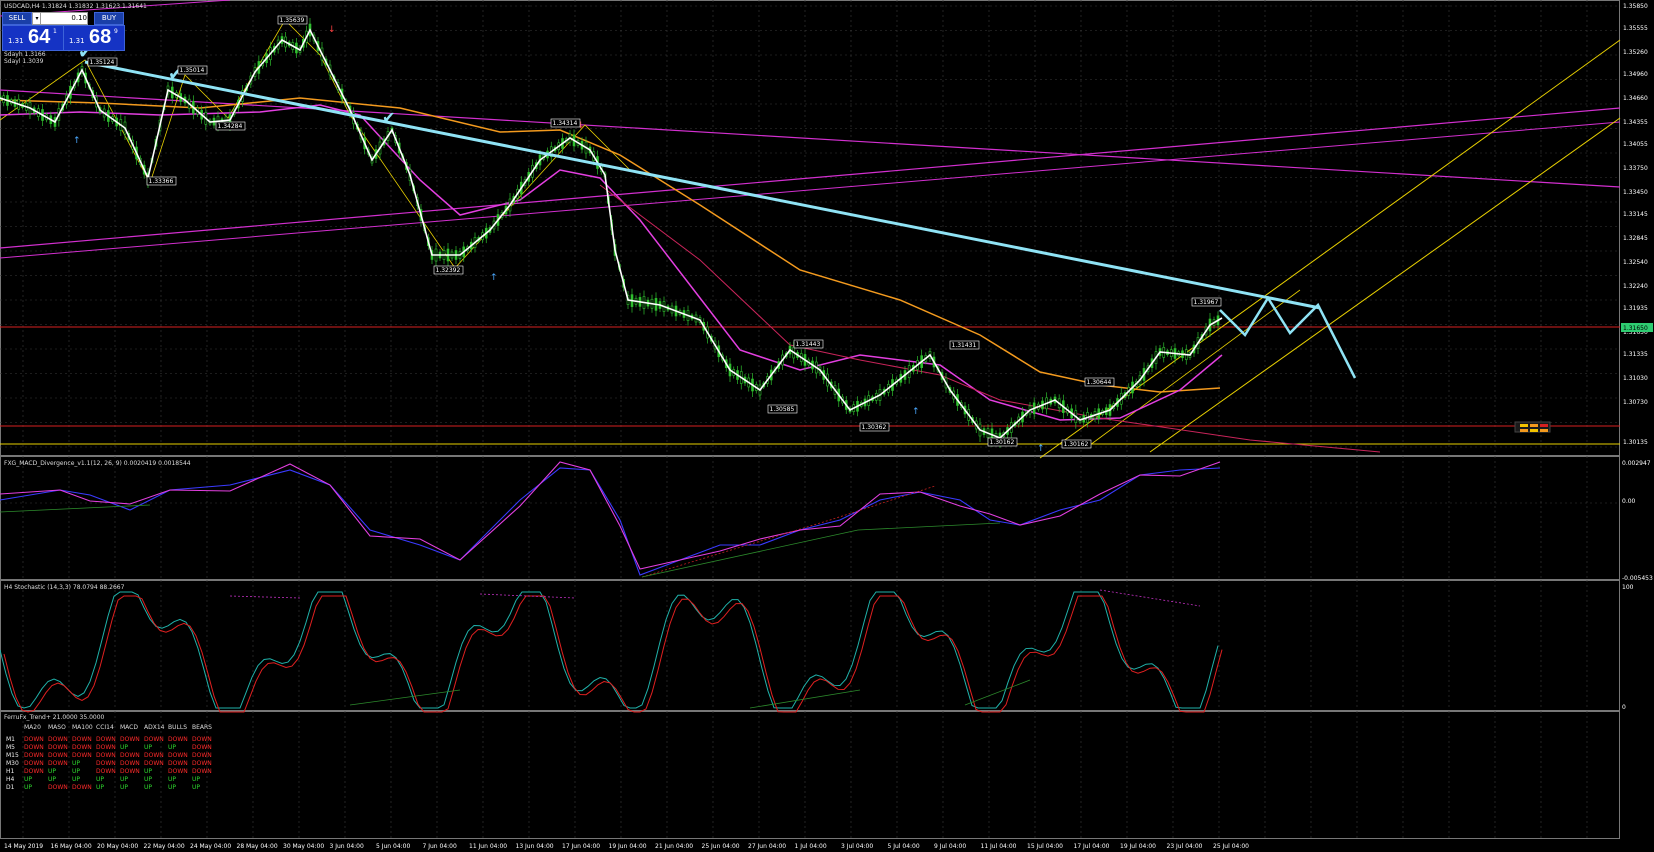  Describe the element at coordinates (1185, 846) in the screenshot. I see `time-axis-label: 23 Jul 04:00` at that location.